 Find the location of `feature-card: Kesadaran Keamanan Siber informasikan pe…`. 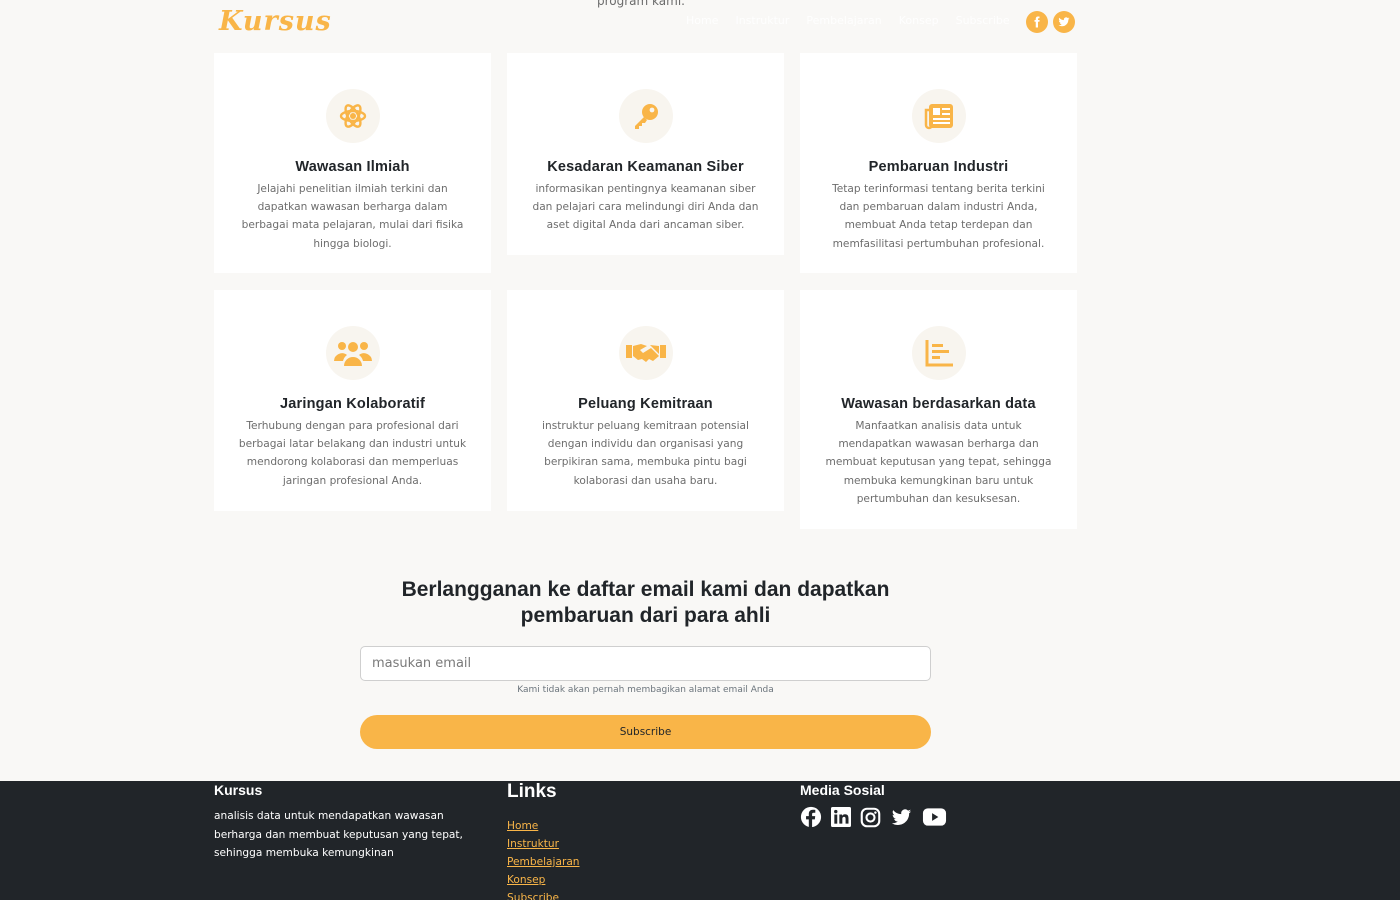

feature-card: Kesadaran Keamanan Siber informasikan pe… is located at coordinates (645, 154).